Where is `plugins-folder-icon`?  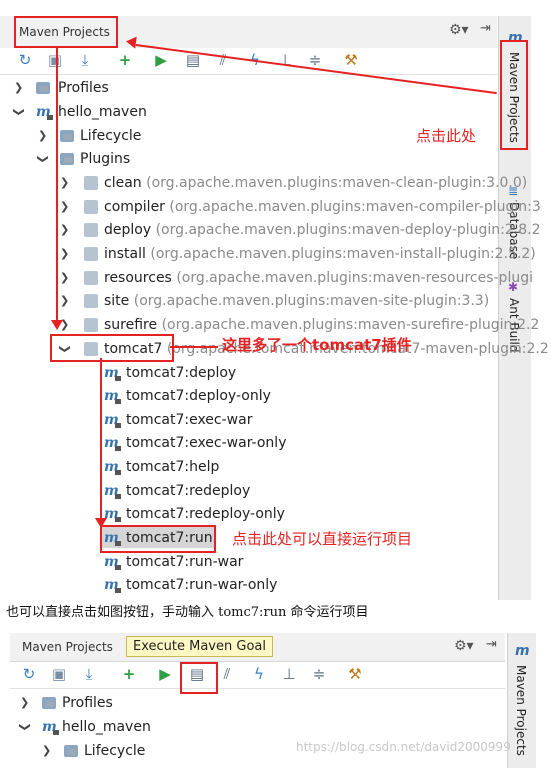 plugins-folder-icon is located at coordinates (67, 159).